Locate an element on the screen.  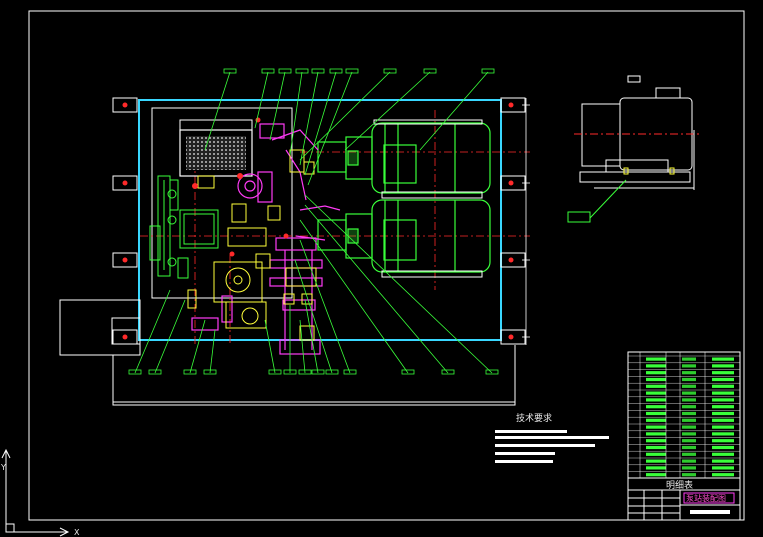
side-view is located at coordinates (633, 149).